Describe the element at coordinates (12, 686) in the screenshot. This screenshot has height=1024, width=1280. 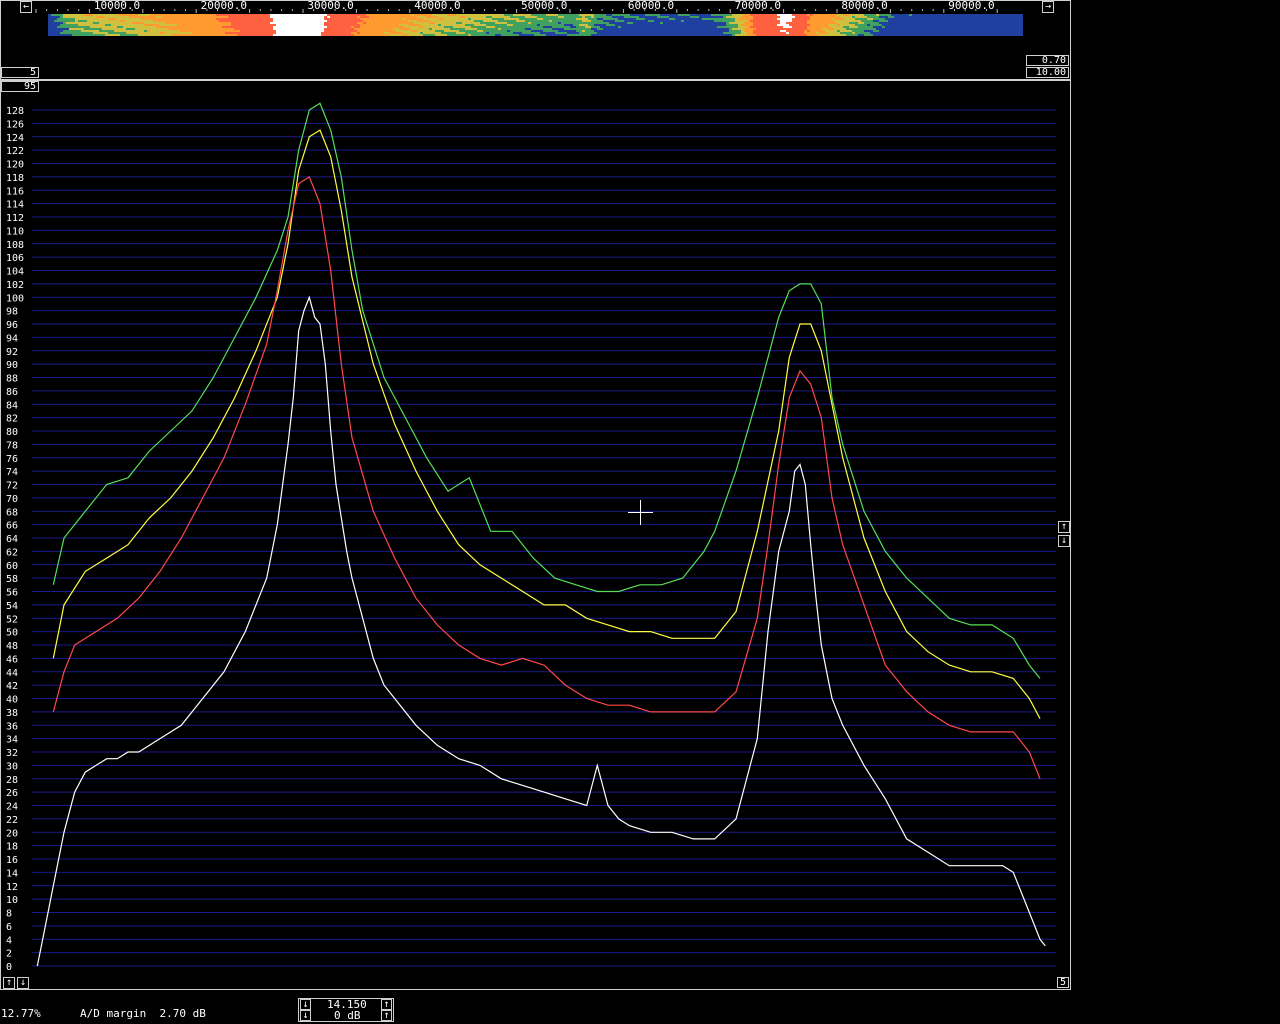
I see `y-tick-label: 42` at that location.